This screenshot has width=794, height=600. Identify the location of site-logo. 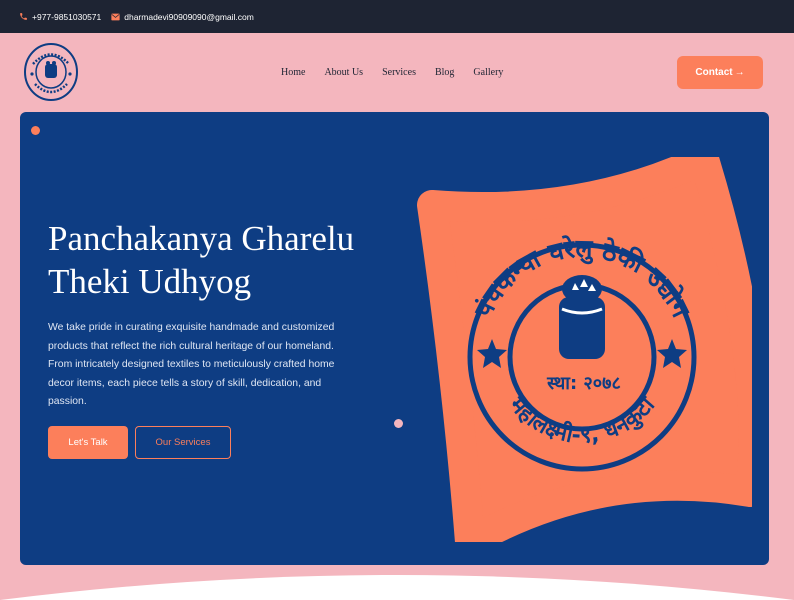
(51, 72).